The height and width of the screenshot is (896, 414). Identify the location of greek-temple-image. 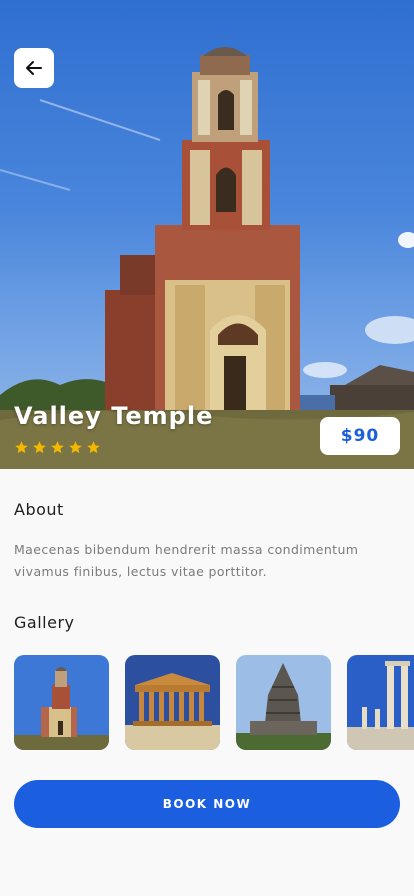
(172, 702).